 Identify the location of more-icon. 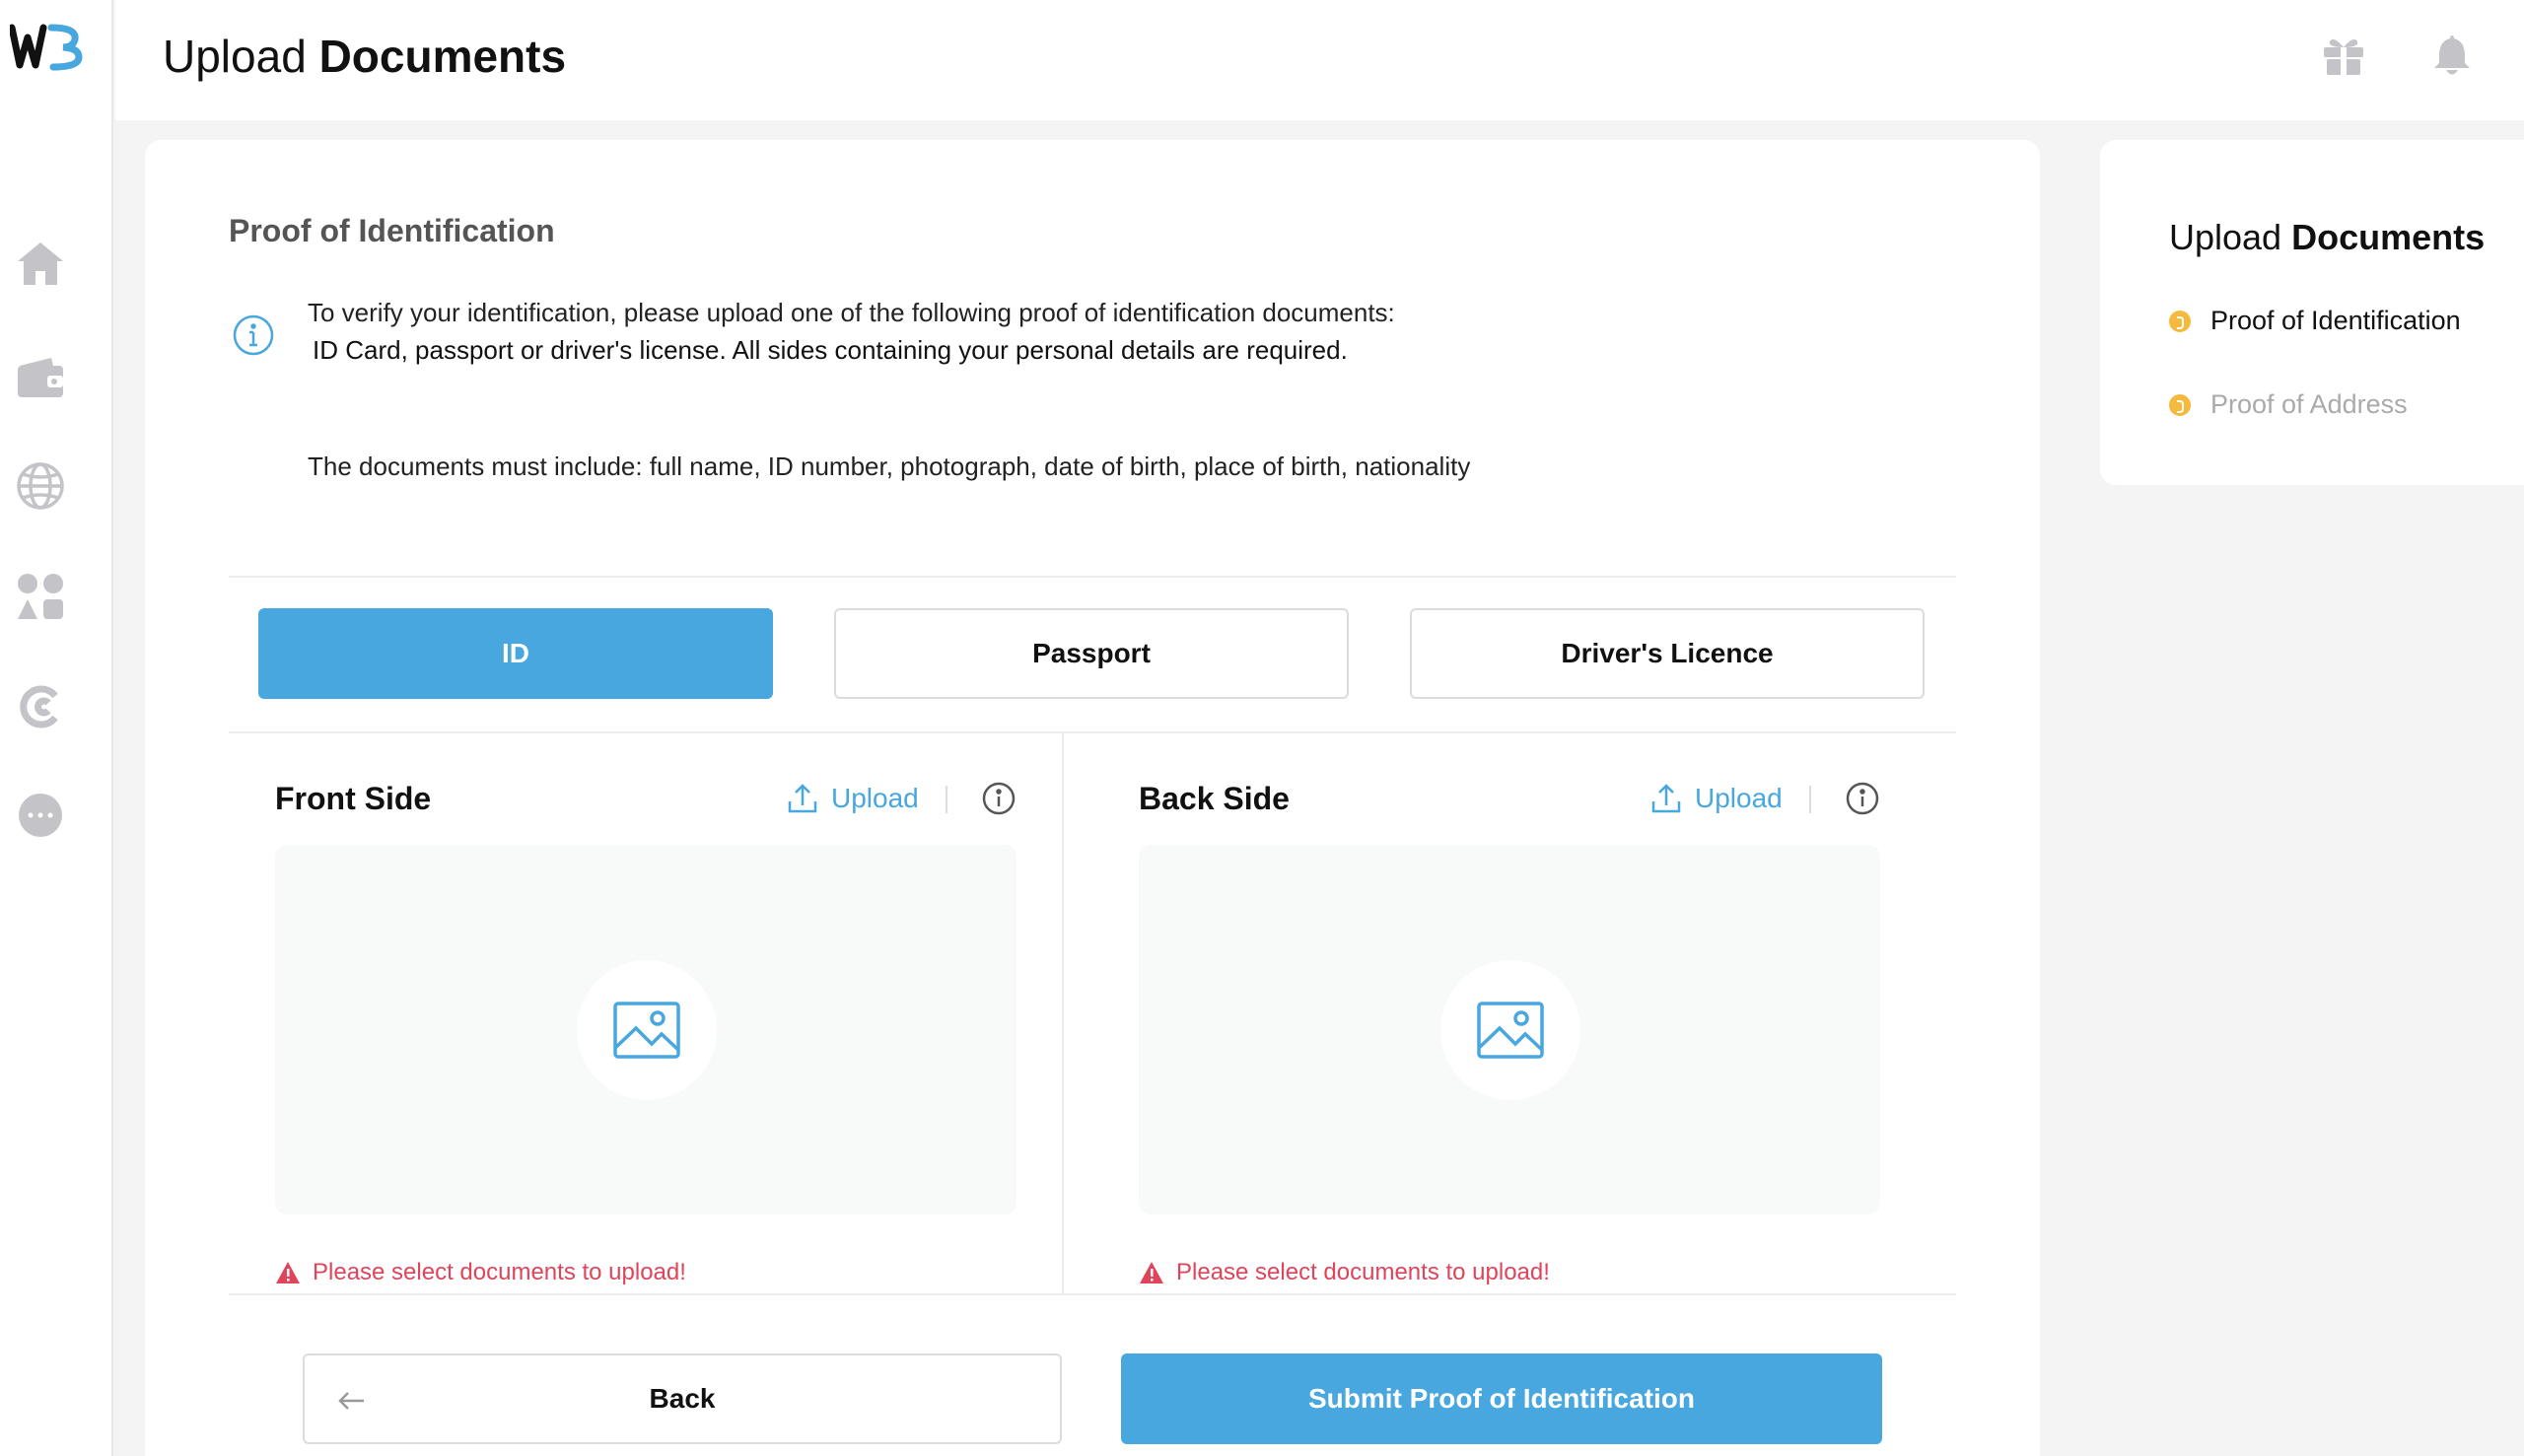
(41, 815).